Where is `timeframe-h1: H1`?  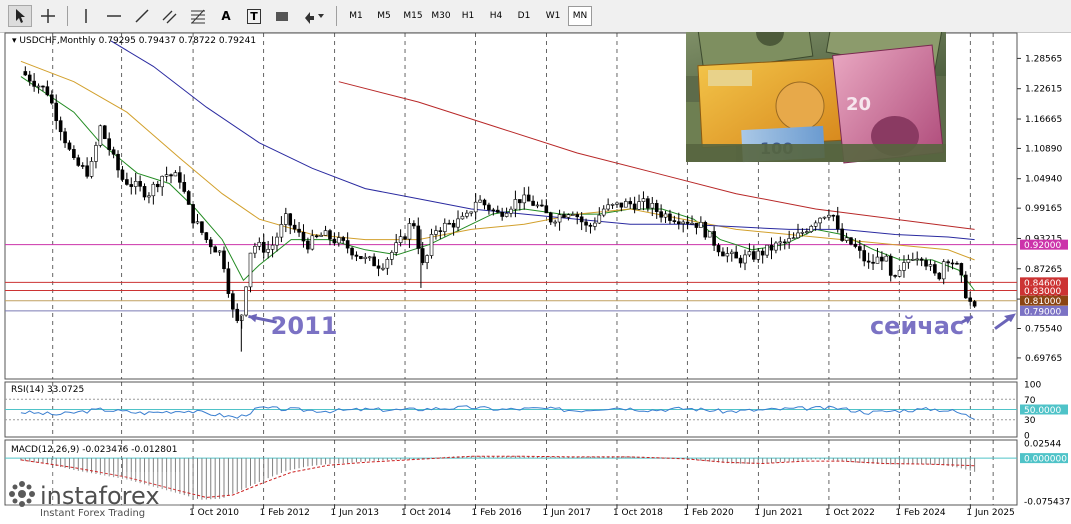
timeframe-h1: H1 is located at coordinates (468, 16).